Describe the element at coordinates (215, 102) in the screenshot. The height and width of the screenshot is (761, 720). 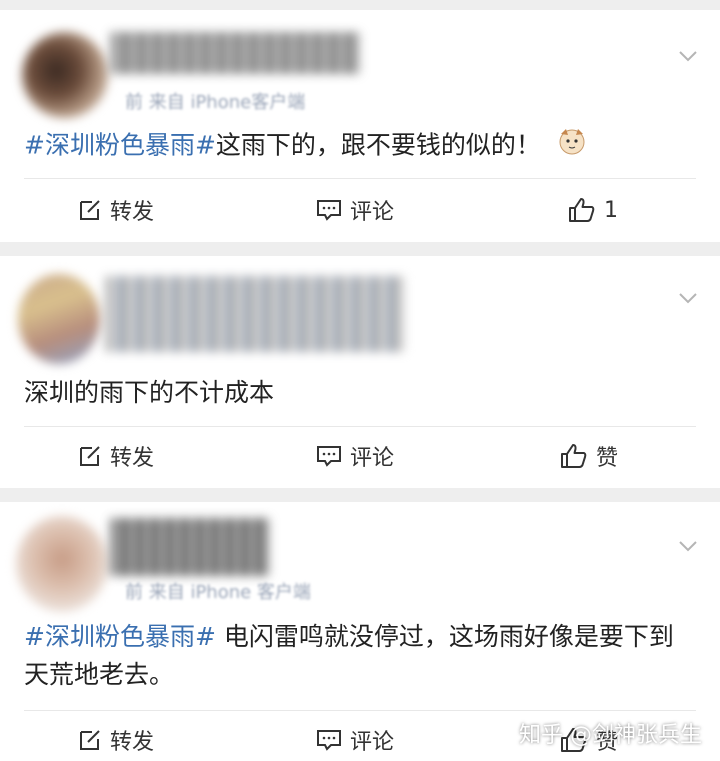
I see `post-meta: 前 来自 iPhone客户端` at that location.